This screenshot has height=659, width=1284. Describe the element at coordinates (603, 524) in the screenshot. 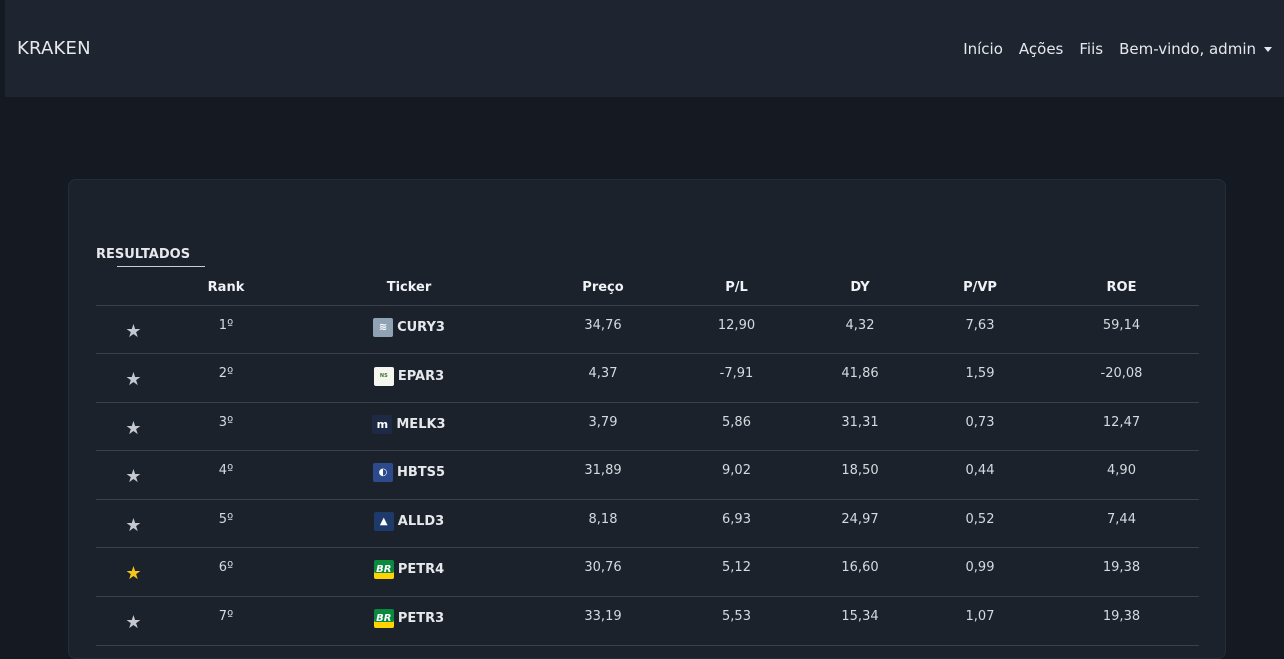

I see `preco-cell: 8,18` at that location.